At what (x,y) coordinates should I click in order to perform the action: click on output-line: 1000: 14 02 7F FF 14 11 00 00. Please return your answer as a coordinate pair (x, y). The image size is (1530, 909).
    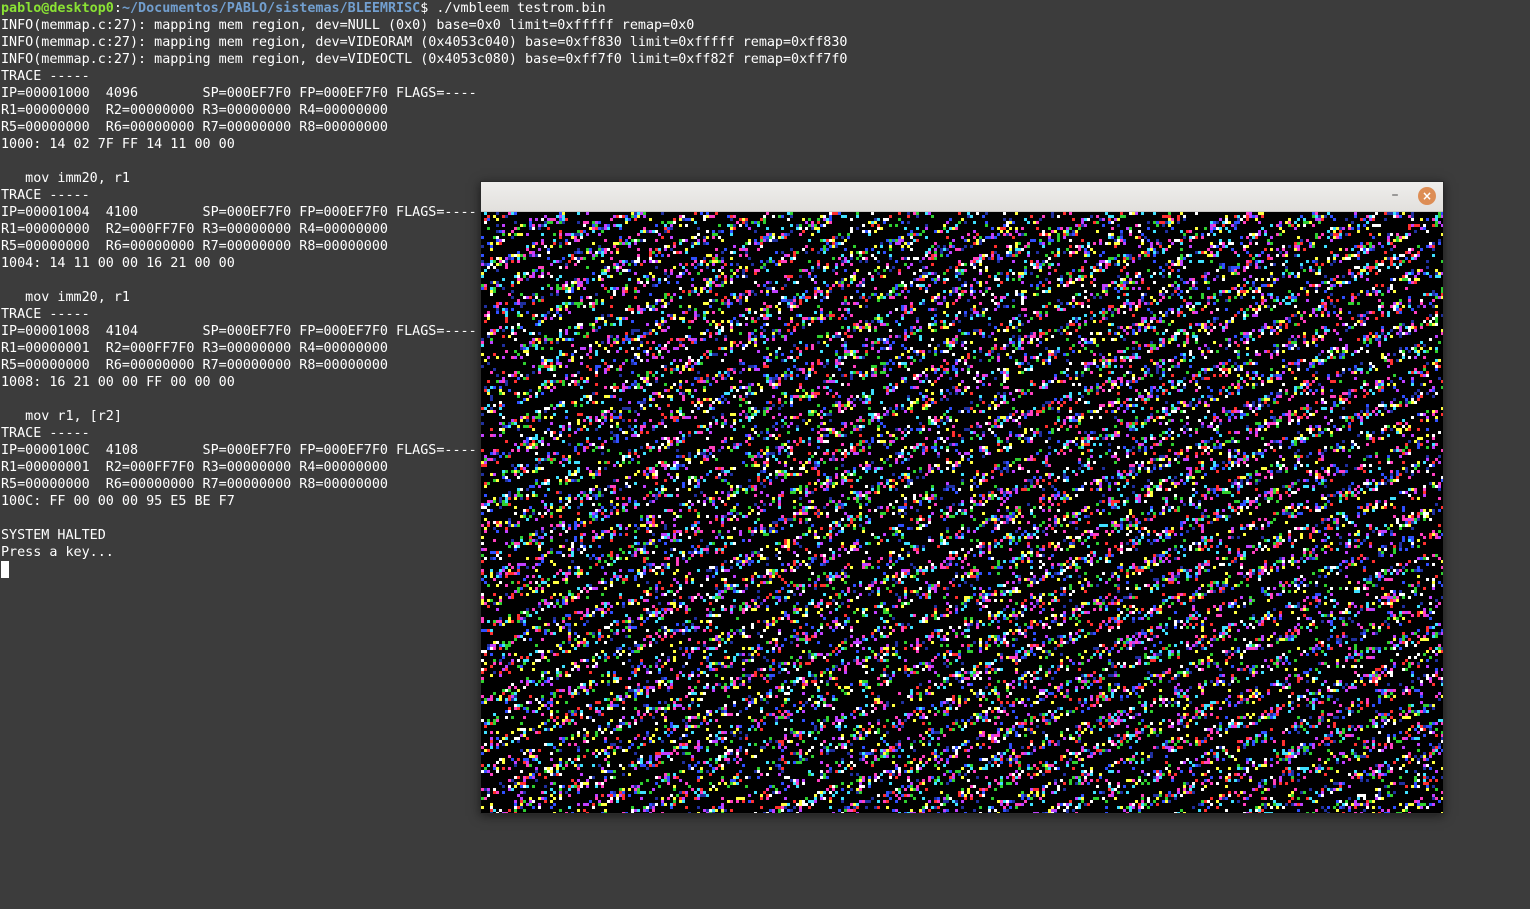
    Looking at the image, I should click on (118, 144).